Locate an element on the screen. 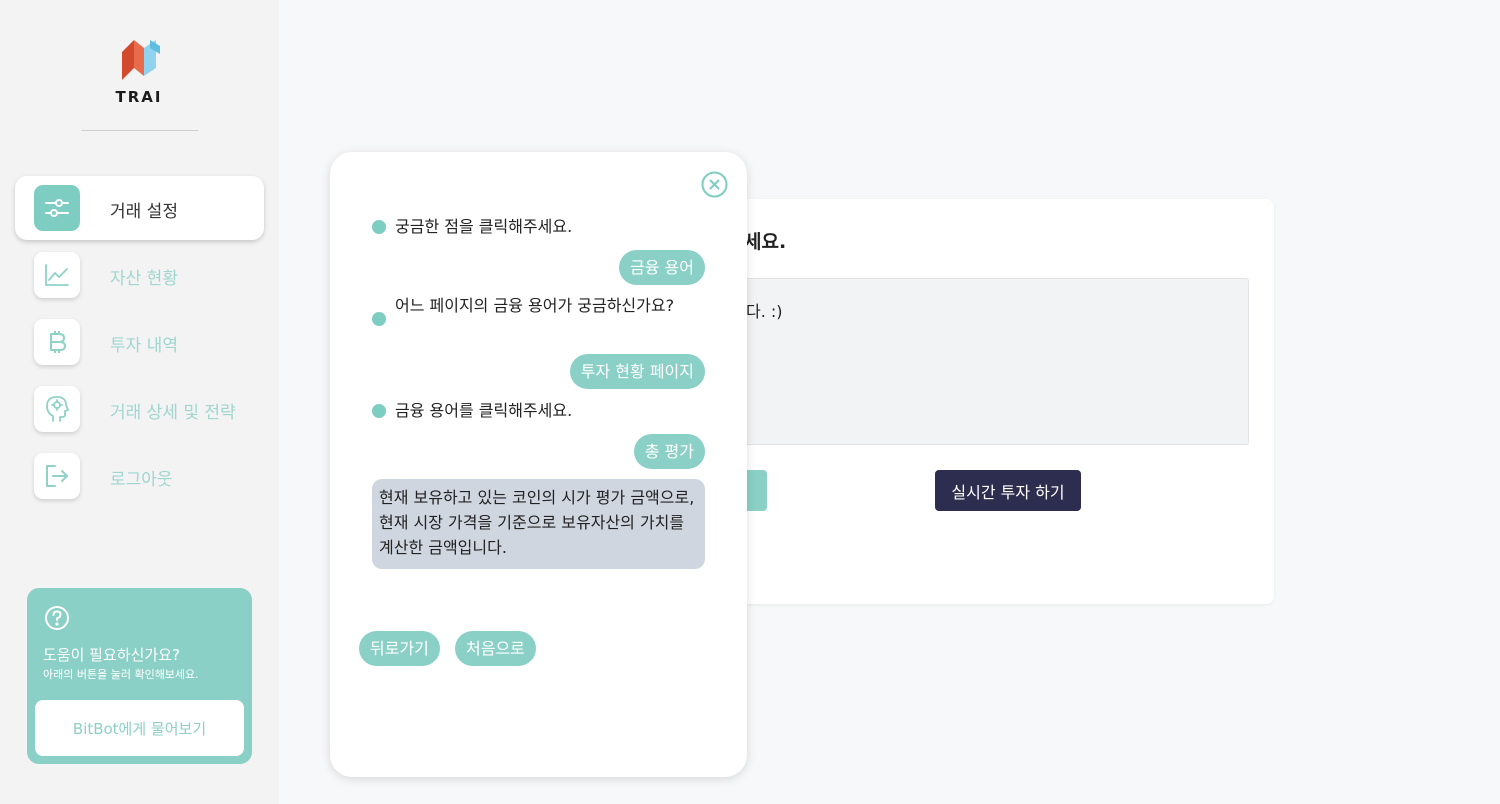 The height and width of the screenshot is (804, 1500). user-choice-pill: 금융 용어 is located at coordinates (662, 267).